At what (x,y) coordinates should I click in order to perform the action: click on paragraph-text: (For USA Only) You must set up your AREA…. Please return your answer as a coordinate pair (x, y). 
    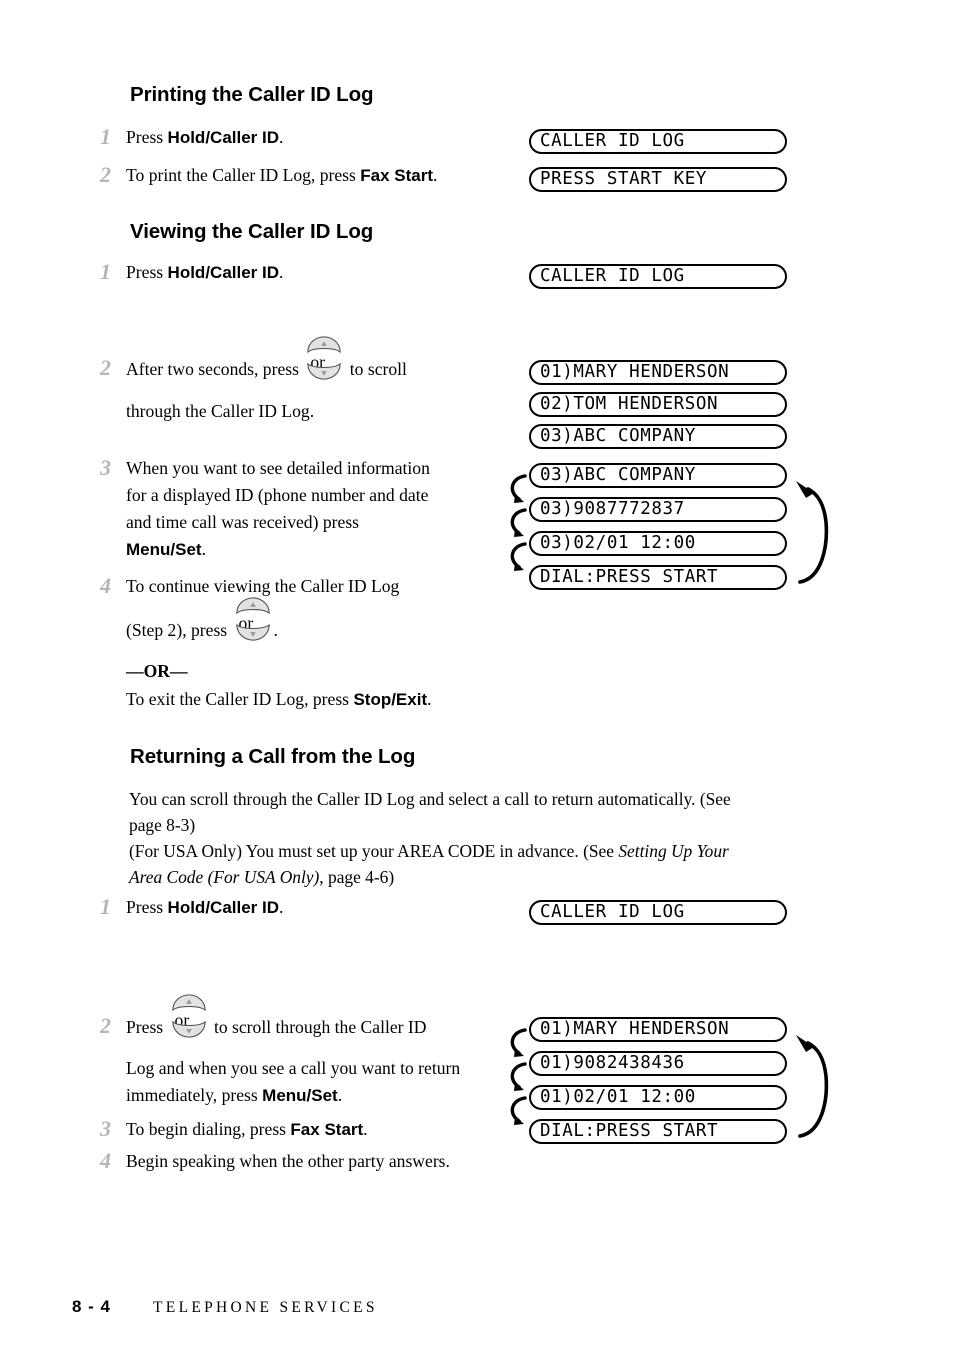
    Looking at the image, I should click on (374, 851).